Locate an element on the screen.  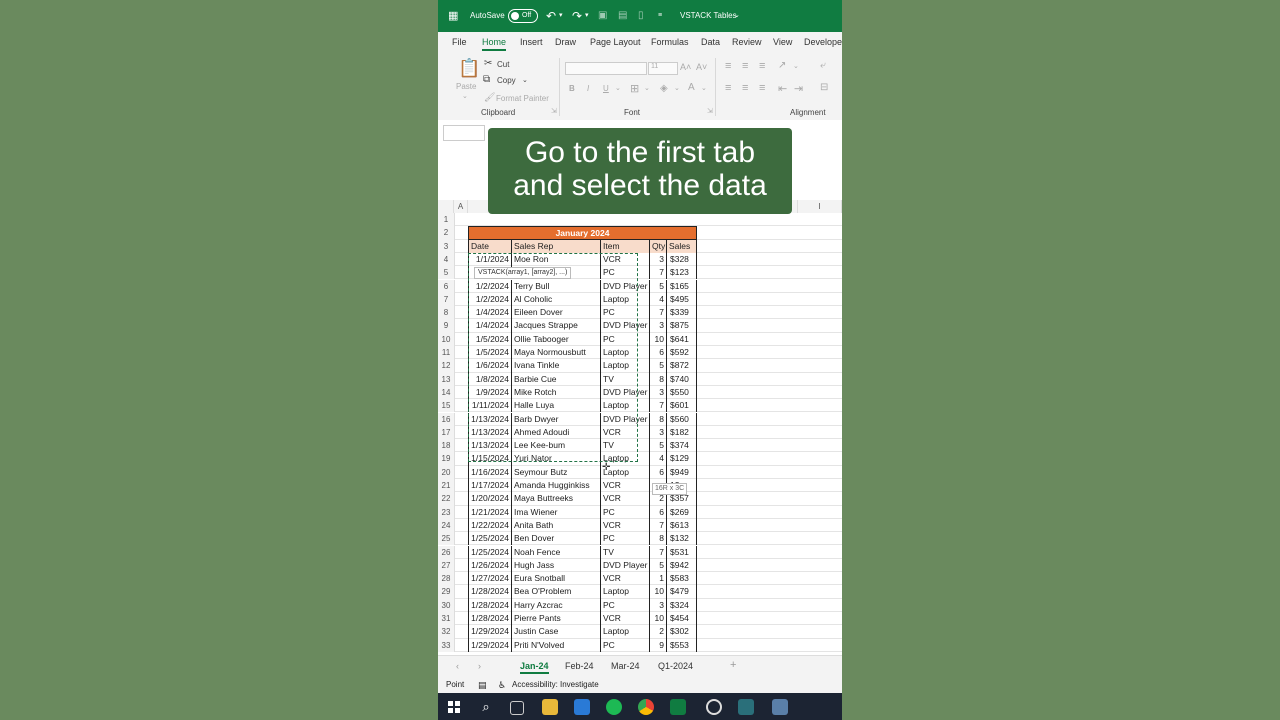
table-cell: $165 is located at coordinates (682, 286).